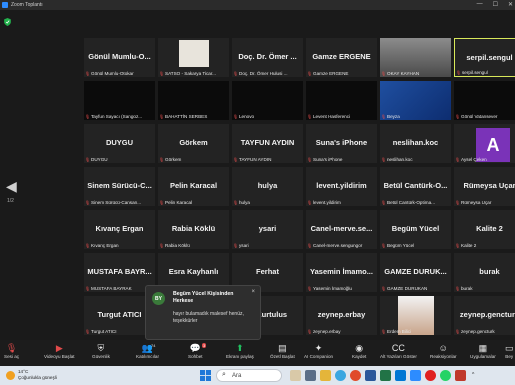  Describe the element at coordinates (119, 57) in the screenshot. I see `participant-tile: Gönül Mumlu-O... 🎙 Gönül Mumlu-Otokar` at that location.